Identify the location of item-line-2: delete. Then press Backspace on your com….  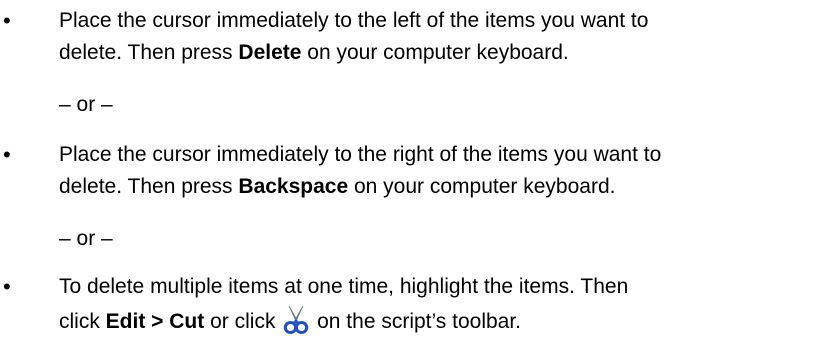
(337, 186).